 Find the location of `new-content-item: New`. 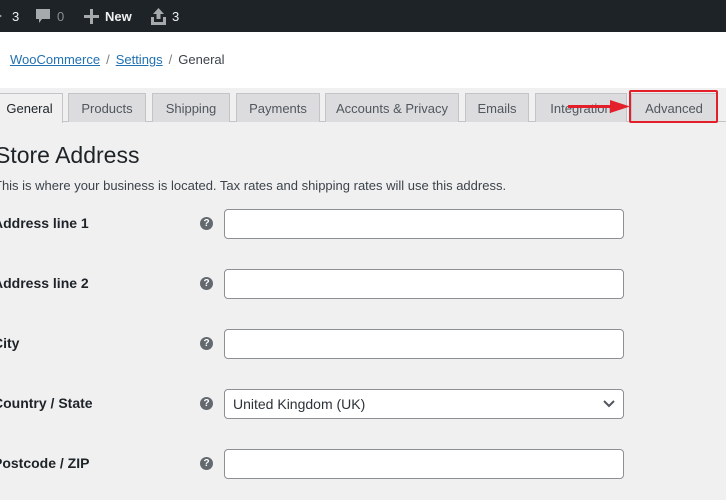

new-content-item: New is located at coordinates (108, 16).